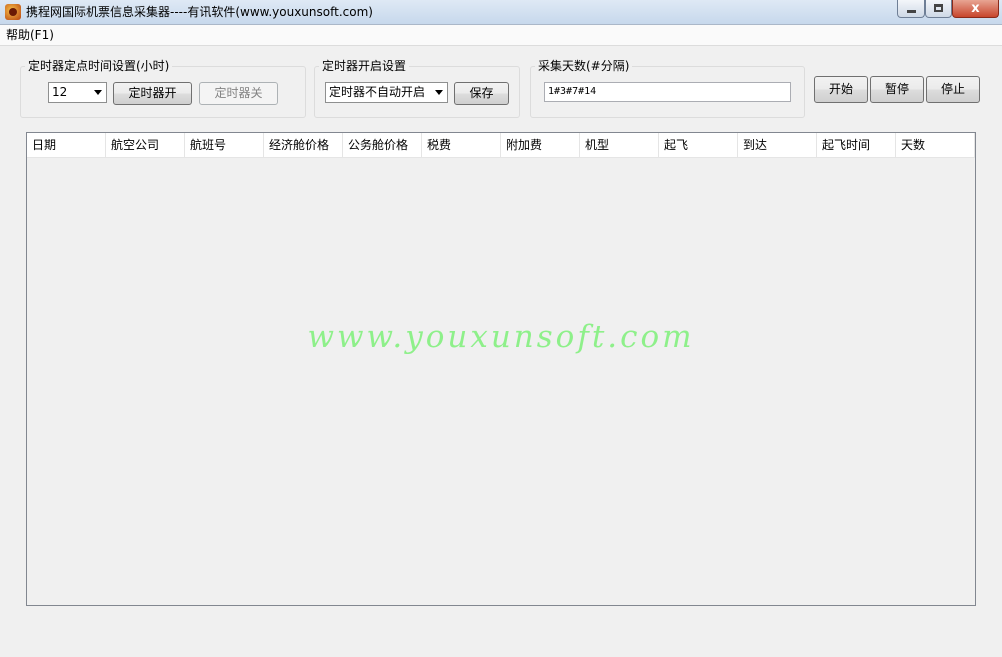 The image size is (1002, 657). Describe the element at coordinates (897, 89) in the screenshot. I see `pause-button: 暂停` at that location.